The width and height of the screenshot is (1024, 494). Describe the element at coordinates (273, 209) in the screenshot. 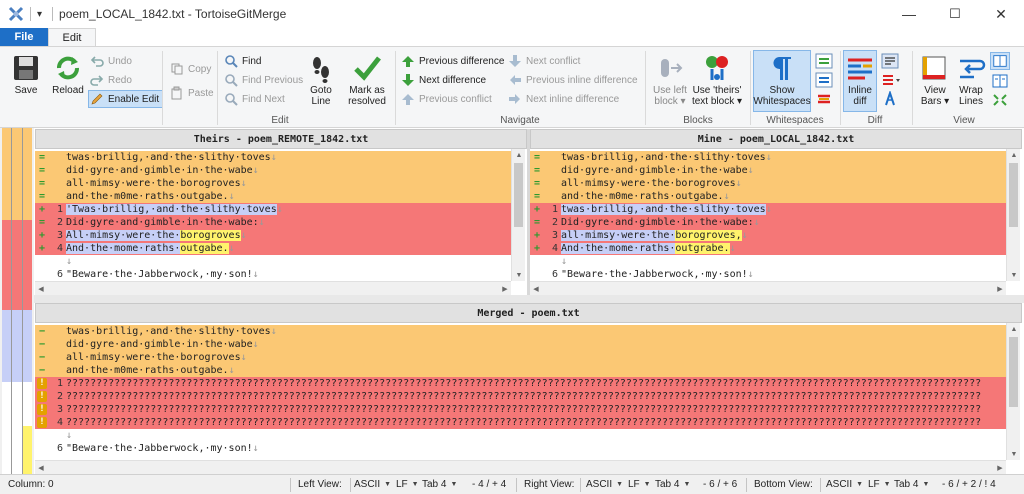

I see `code-line: +1 'Twas·brillig,·and·the·slithy·toves↓` at that location.